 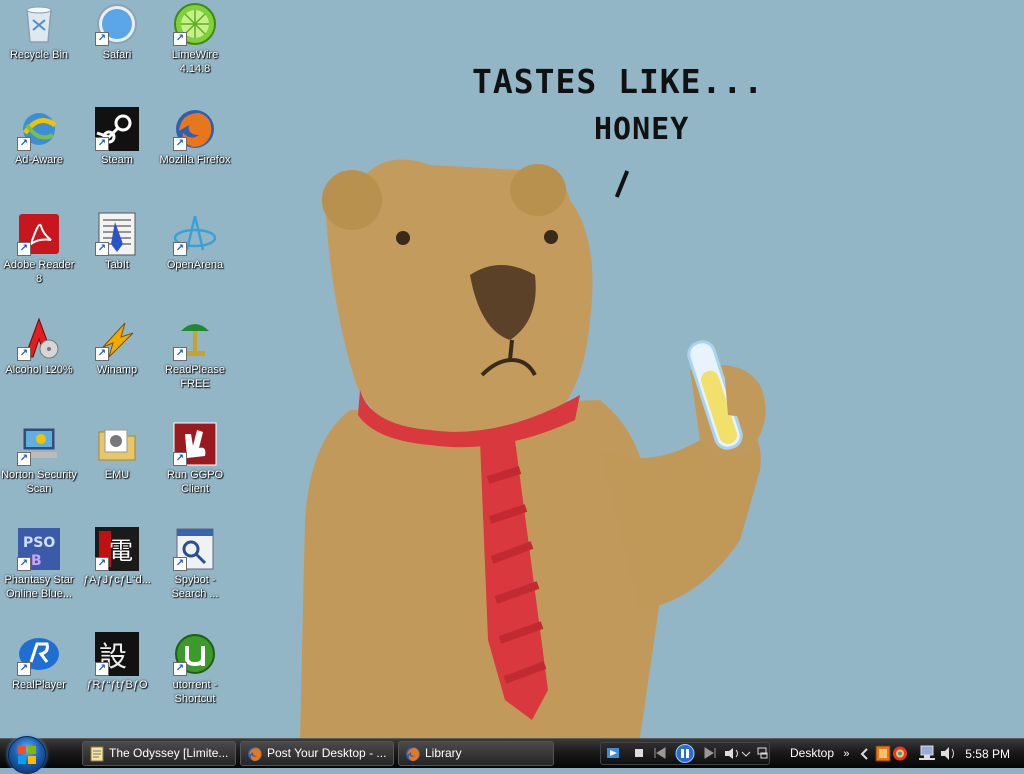 I want to click on media-player-toolbar, so click(x=685, y=753).